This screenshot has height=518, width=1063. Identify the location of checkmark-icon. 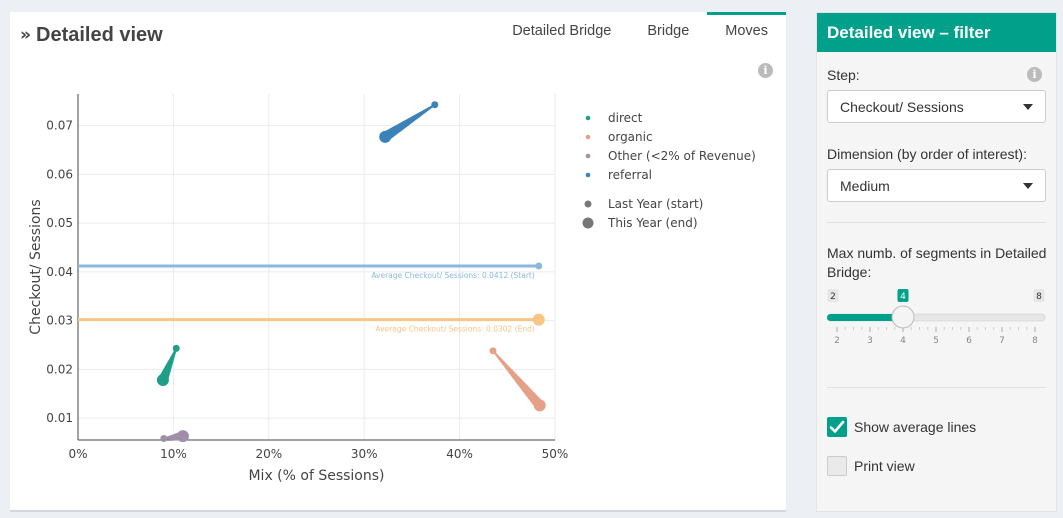
(837, 426).